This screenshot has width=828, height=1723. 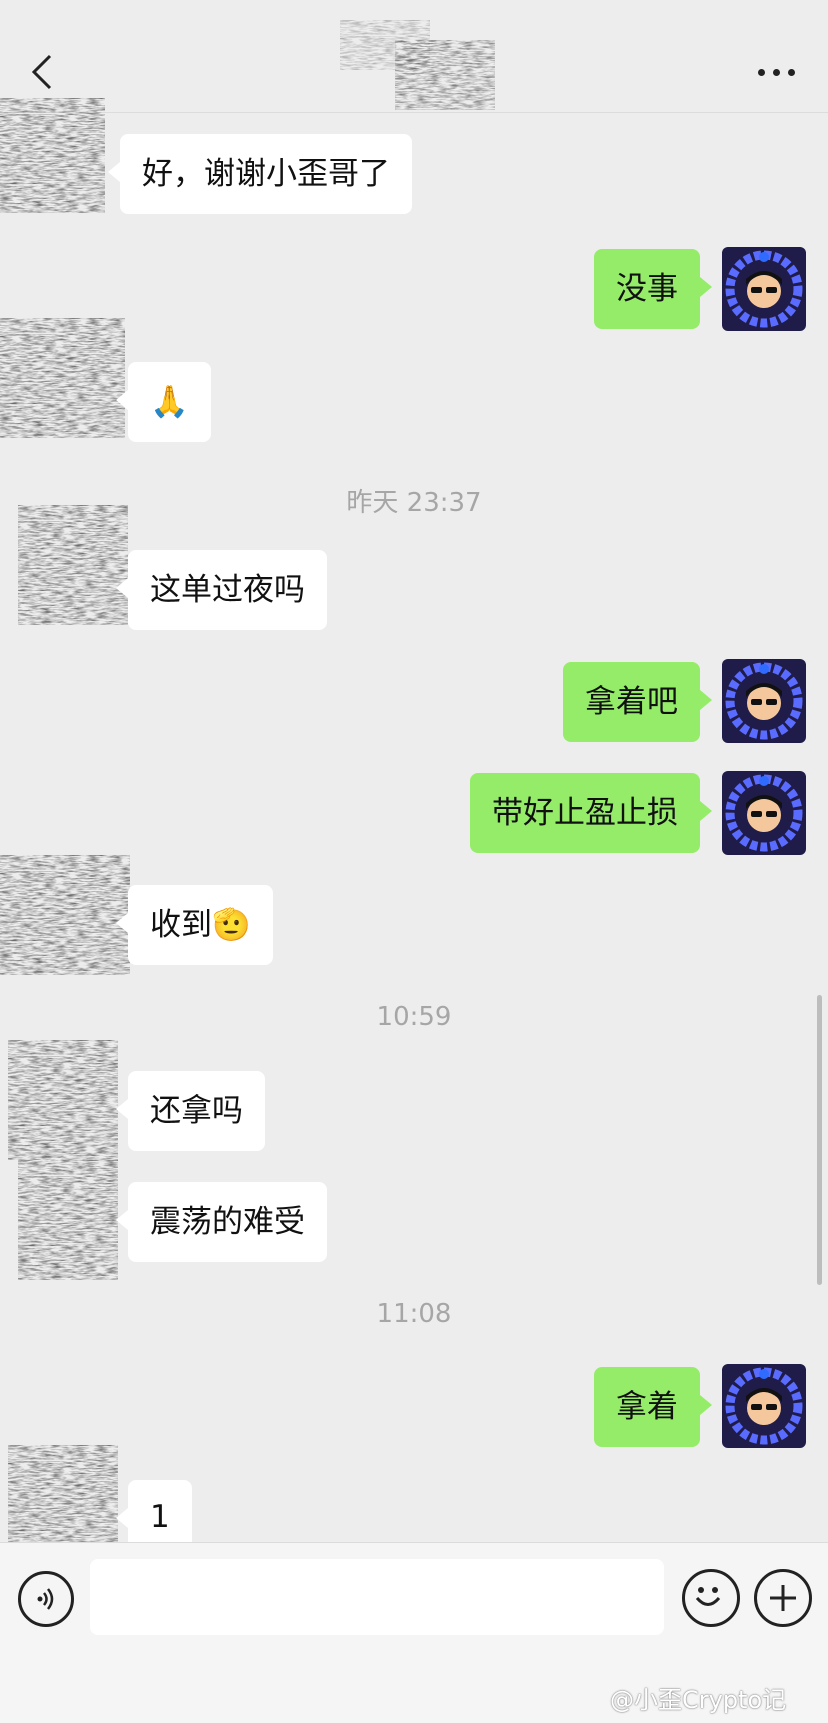 What do you see at coordinates (196, 1110) in the screenshot?
I see `message-text: 还拿吗` at bounding box center [196, 1110].